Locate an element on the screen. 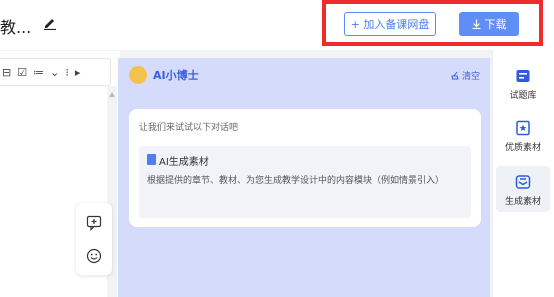 The image size is (554, 297). emoji-icon is located at coordinates (94, 256).